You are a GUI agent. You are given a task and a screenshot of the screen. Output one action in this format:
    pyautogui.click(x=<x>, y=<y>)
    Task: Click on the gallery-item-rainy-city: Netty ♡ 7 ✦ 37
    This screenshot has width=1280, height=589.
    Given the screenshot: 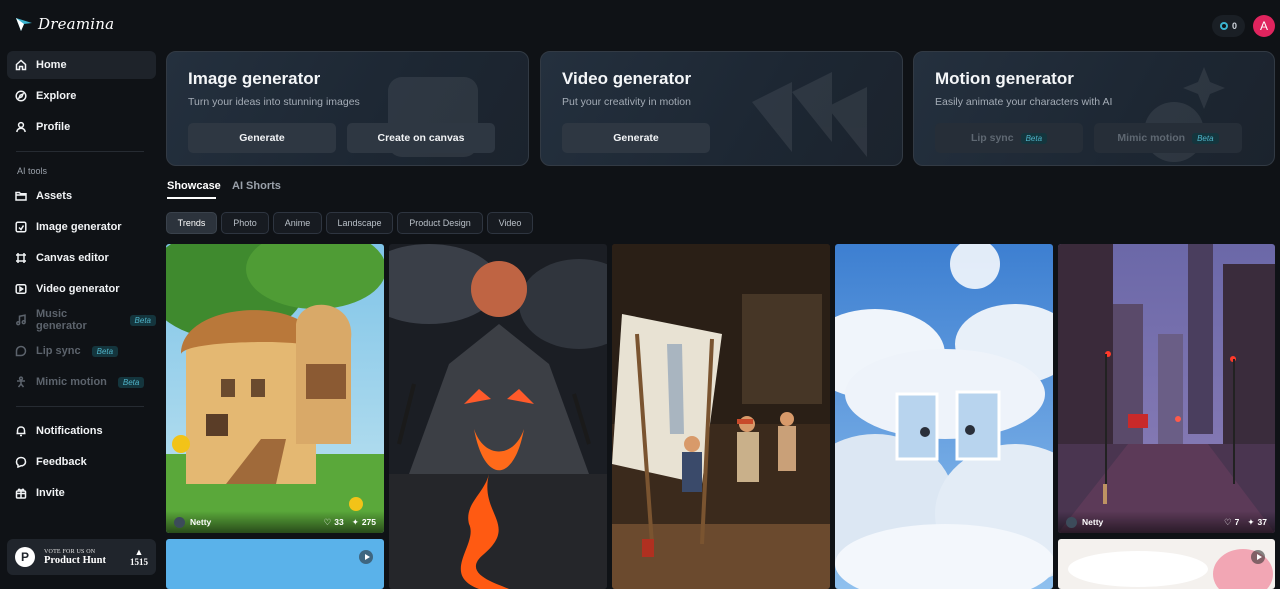 What is the action you would take?
    pyautogui.click(x=1166, y=388)
    